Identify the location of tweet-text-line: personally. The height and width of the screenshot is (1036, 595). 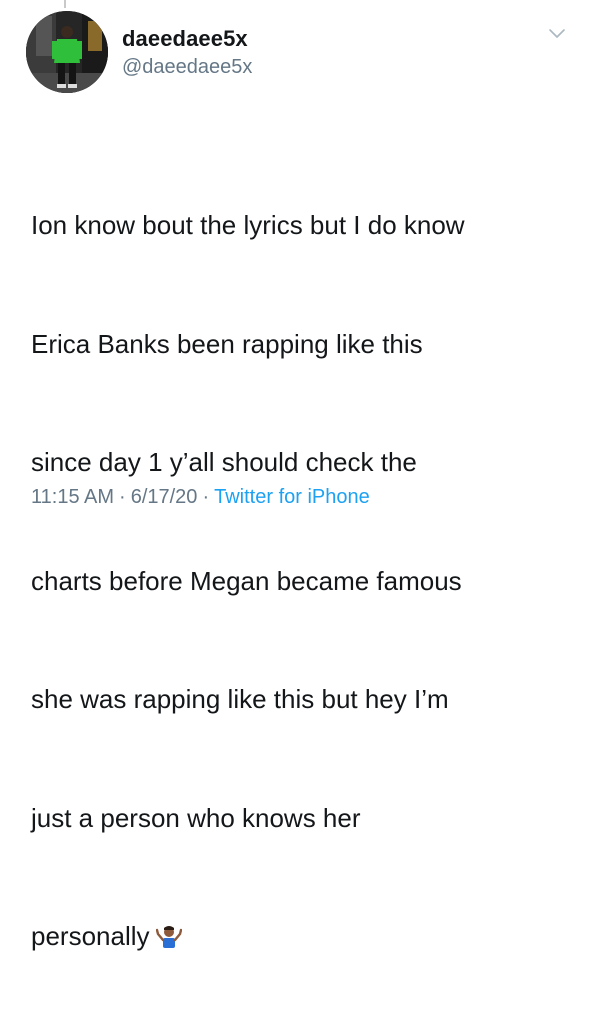
(90, 936).